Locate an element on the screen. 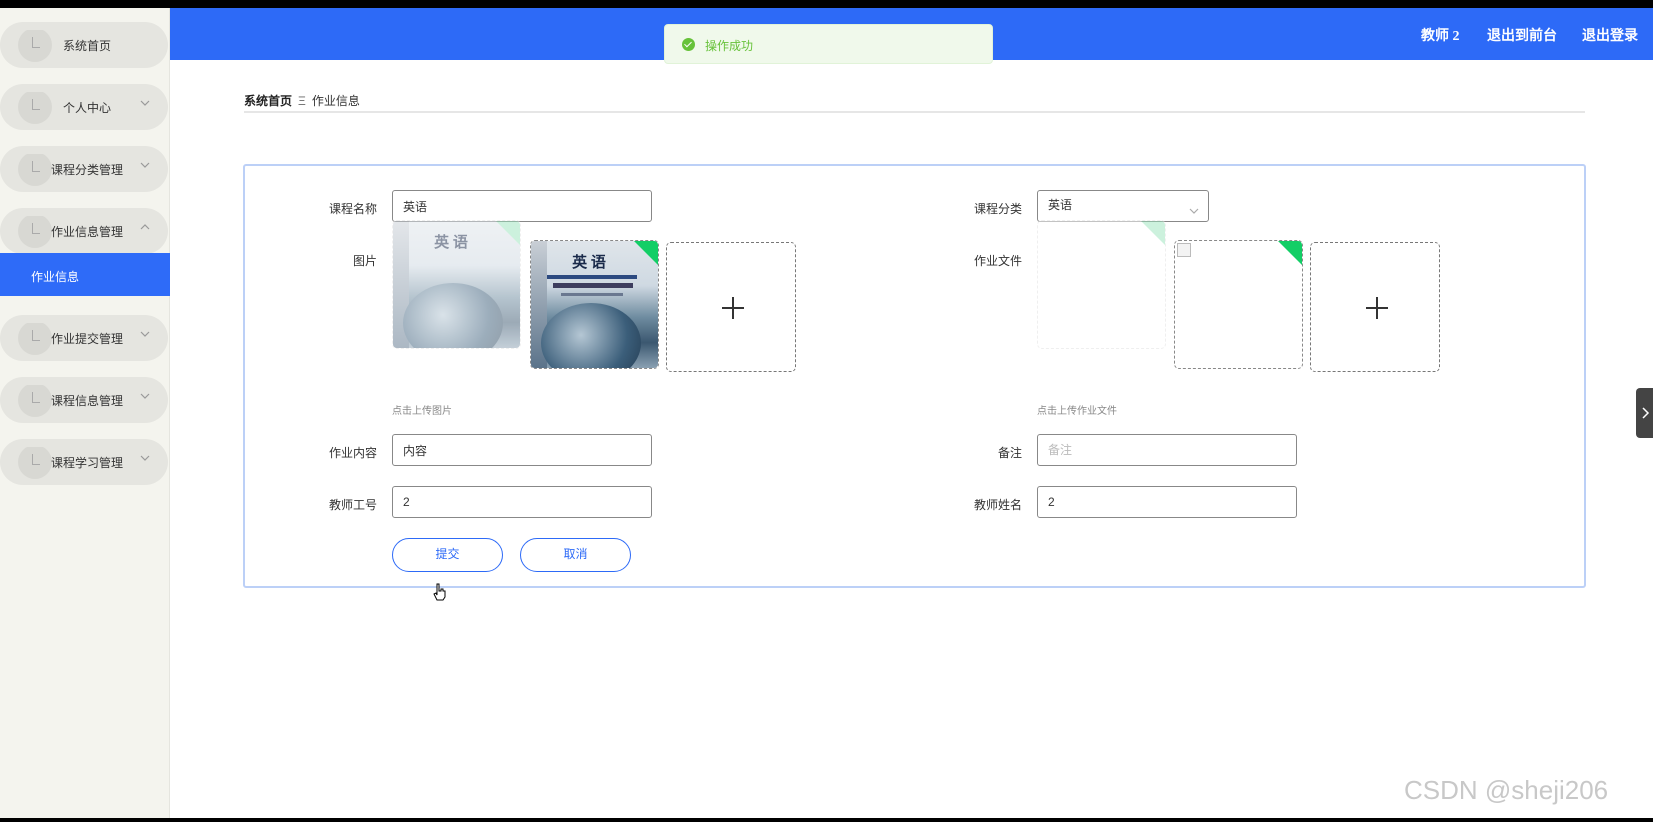 Image resolution: width=1653 pixels, height=822 pixels. remark-input is located at coordinates (1167, 450).